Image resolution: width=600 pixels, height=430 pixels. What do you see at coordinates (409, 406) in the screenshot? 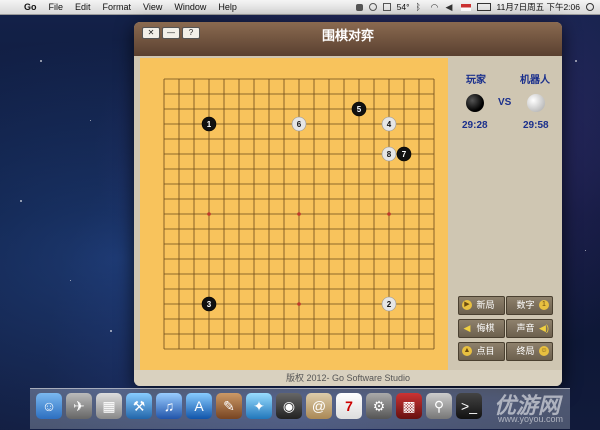
I see `photo-app-icon: ▩` at bounding box center [409, 406].